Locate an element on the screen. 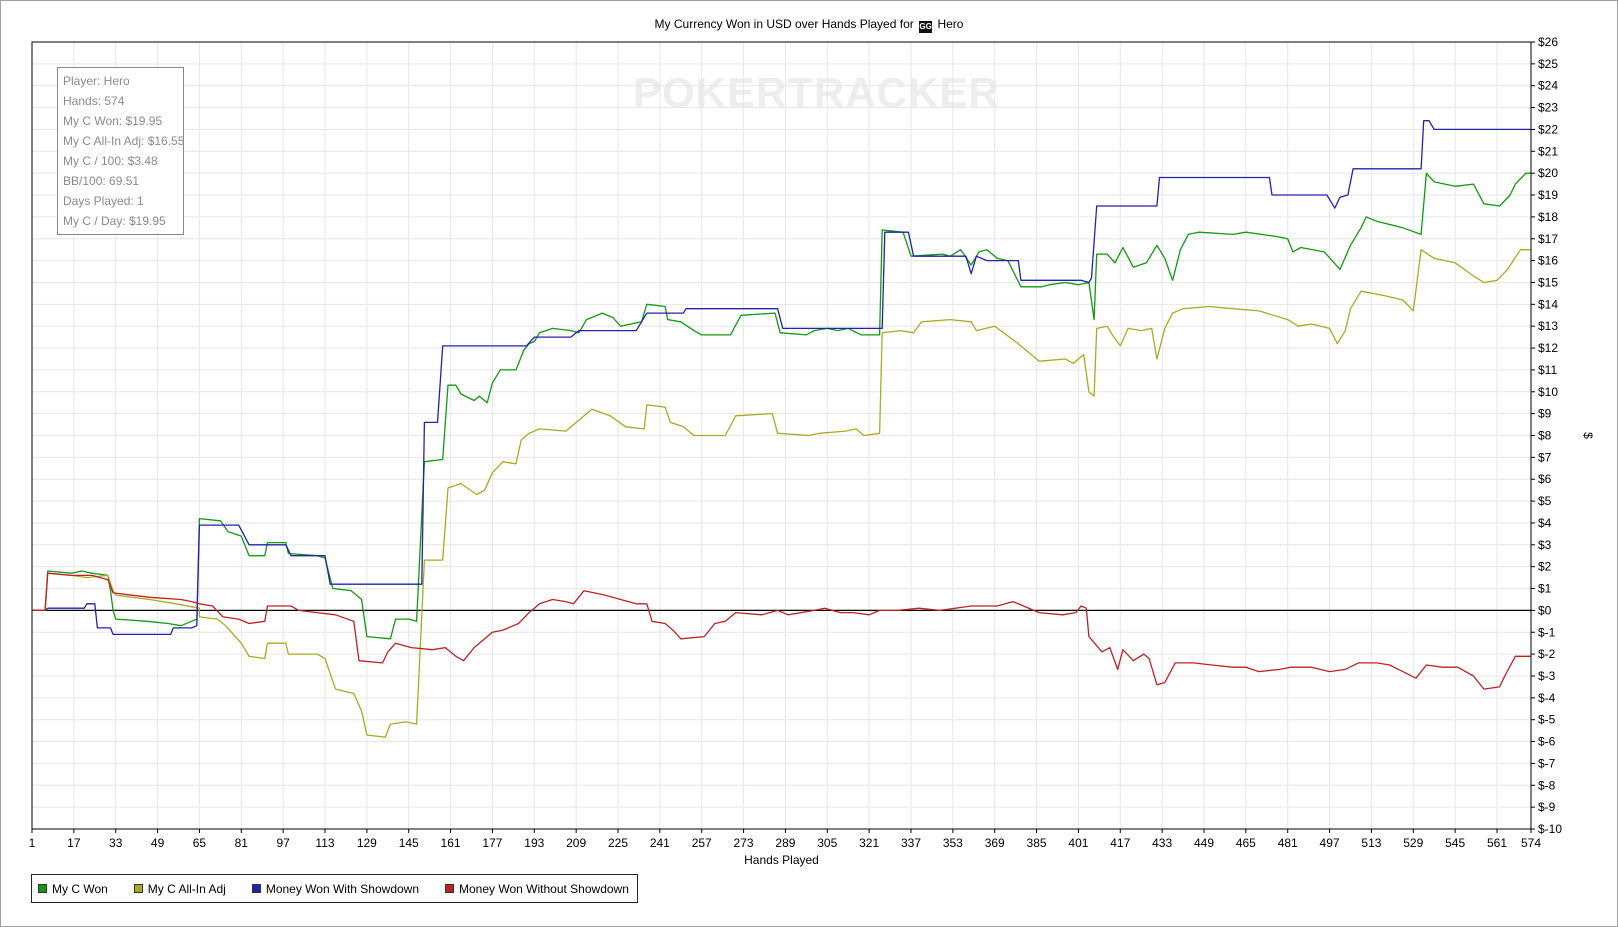  x-tick-label: 529 is located at coordinates (1413, 843).